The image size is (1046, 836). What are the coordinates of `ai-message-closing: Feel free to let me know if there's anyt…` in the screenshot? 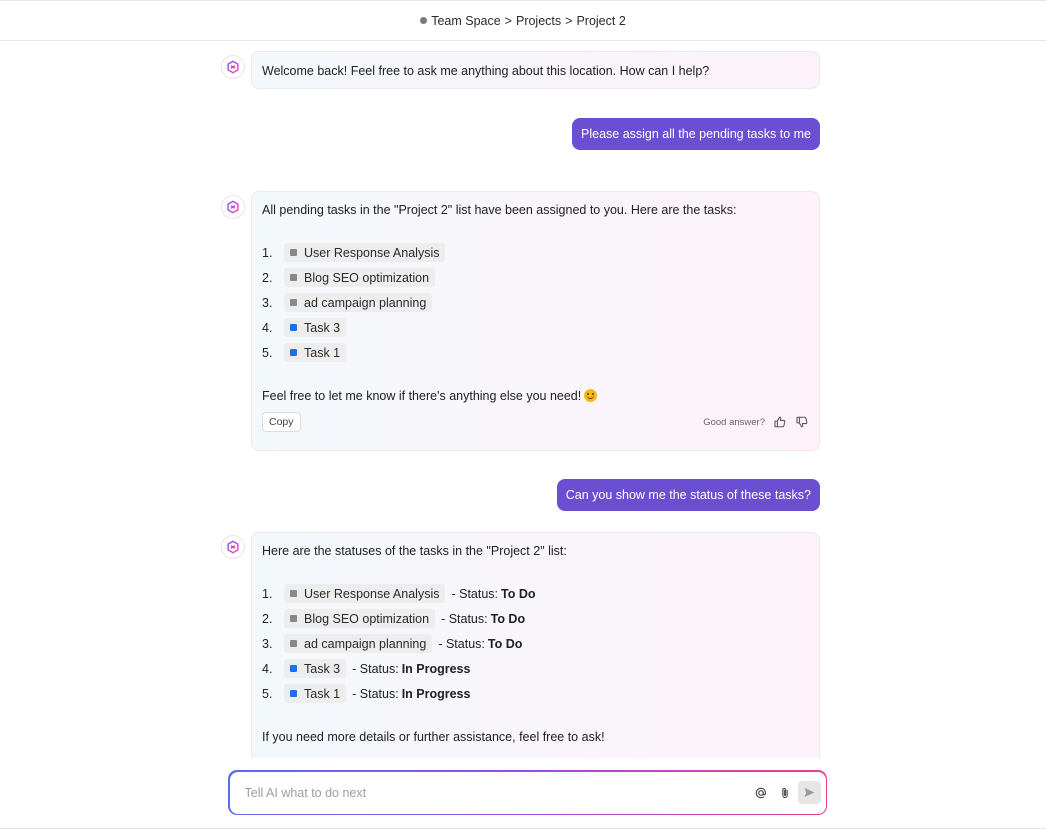 It's located at (535, 396).